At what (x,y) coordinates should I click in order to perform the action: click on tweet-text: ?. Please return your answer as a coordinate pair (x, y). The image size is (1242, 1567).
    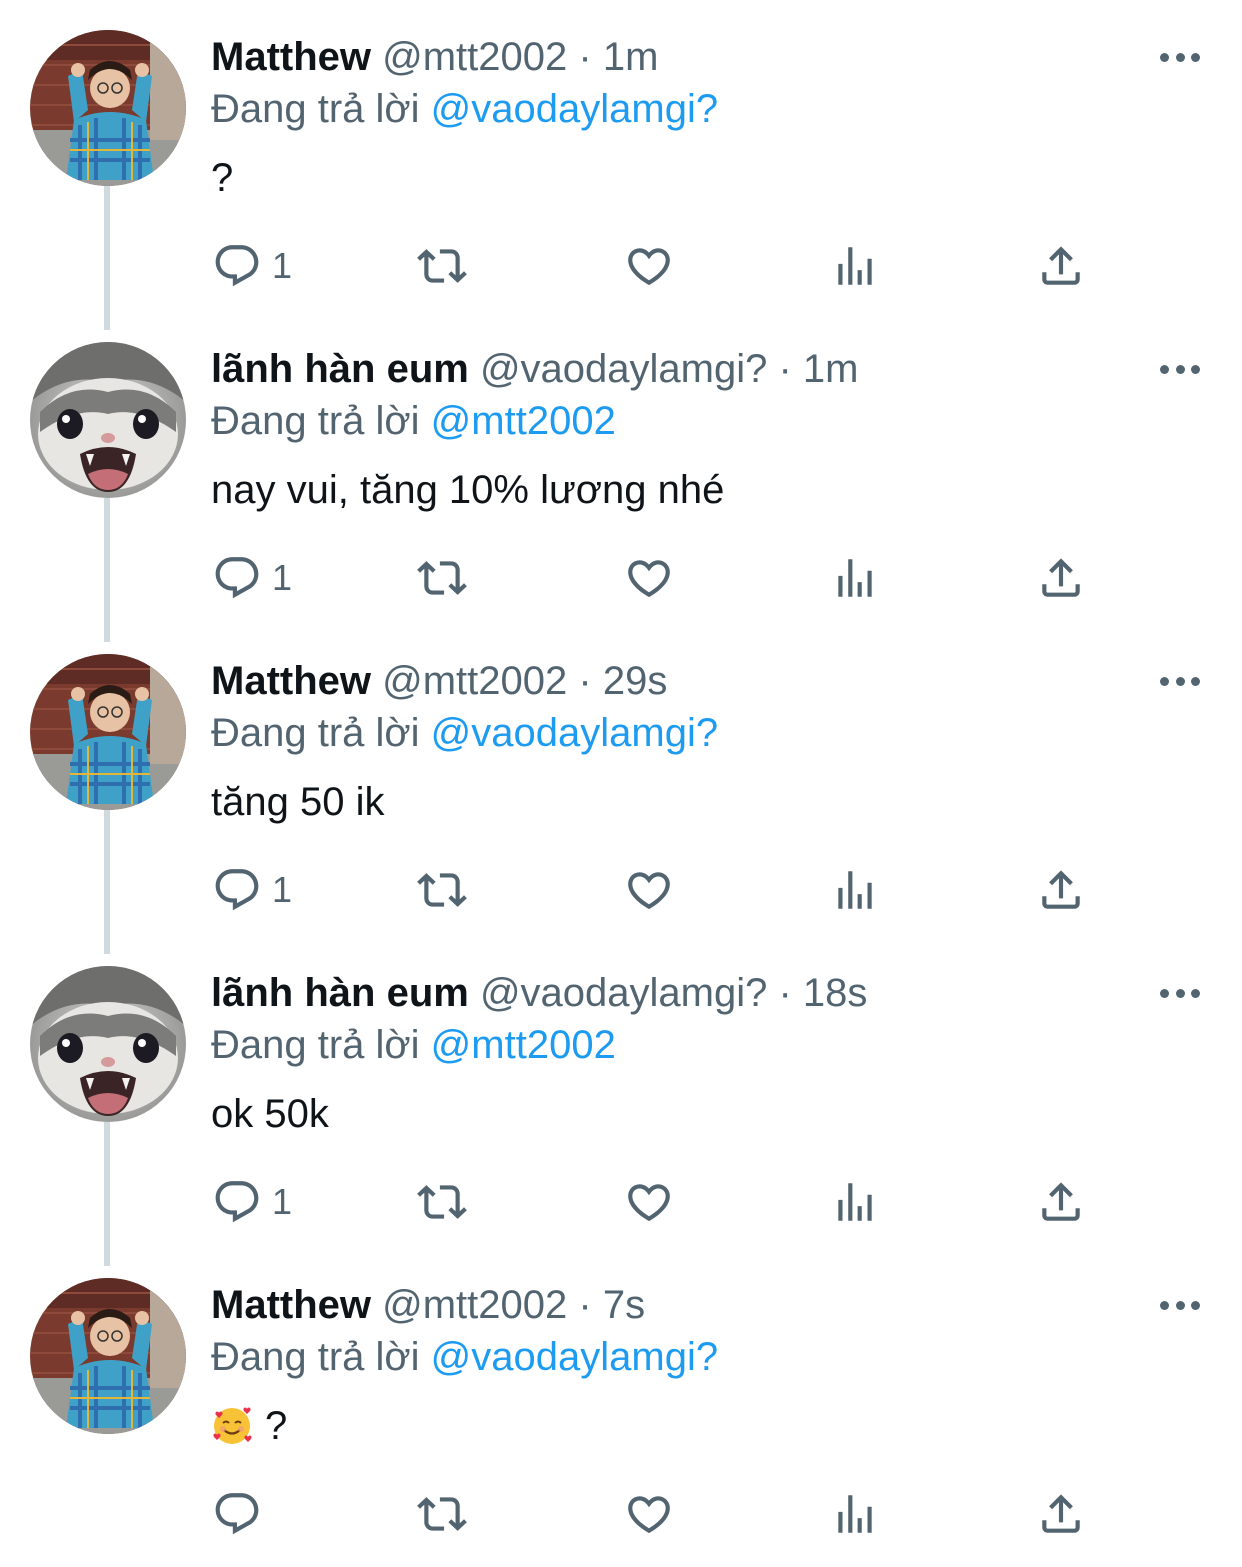
    Looking at the image, I should click on (222, 178).